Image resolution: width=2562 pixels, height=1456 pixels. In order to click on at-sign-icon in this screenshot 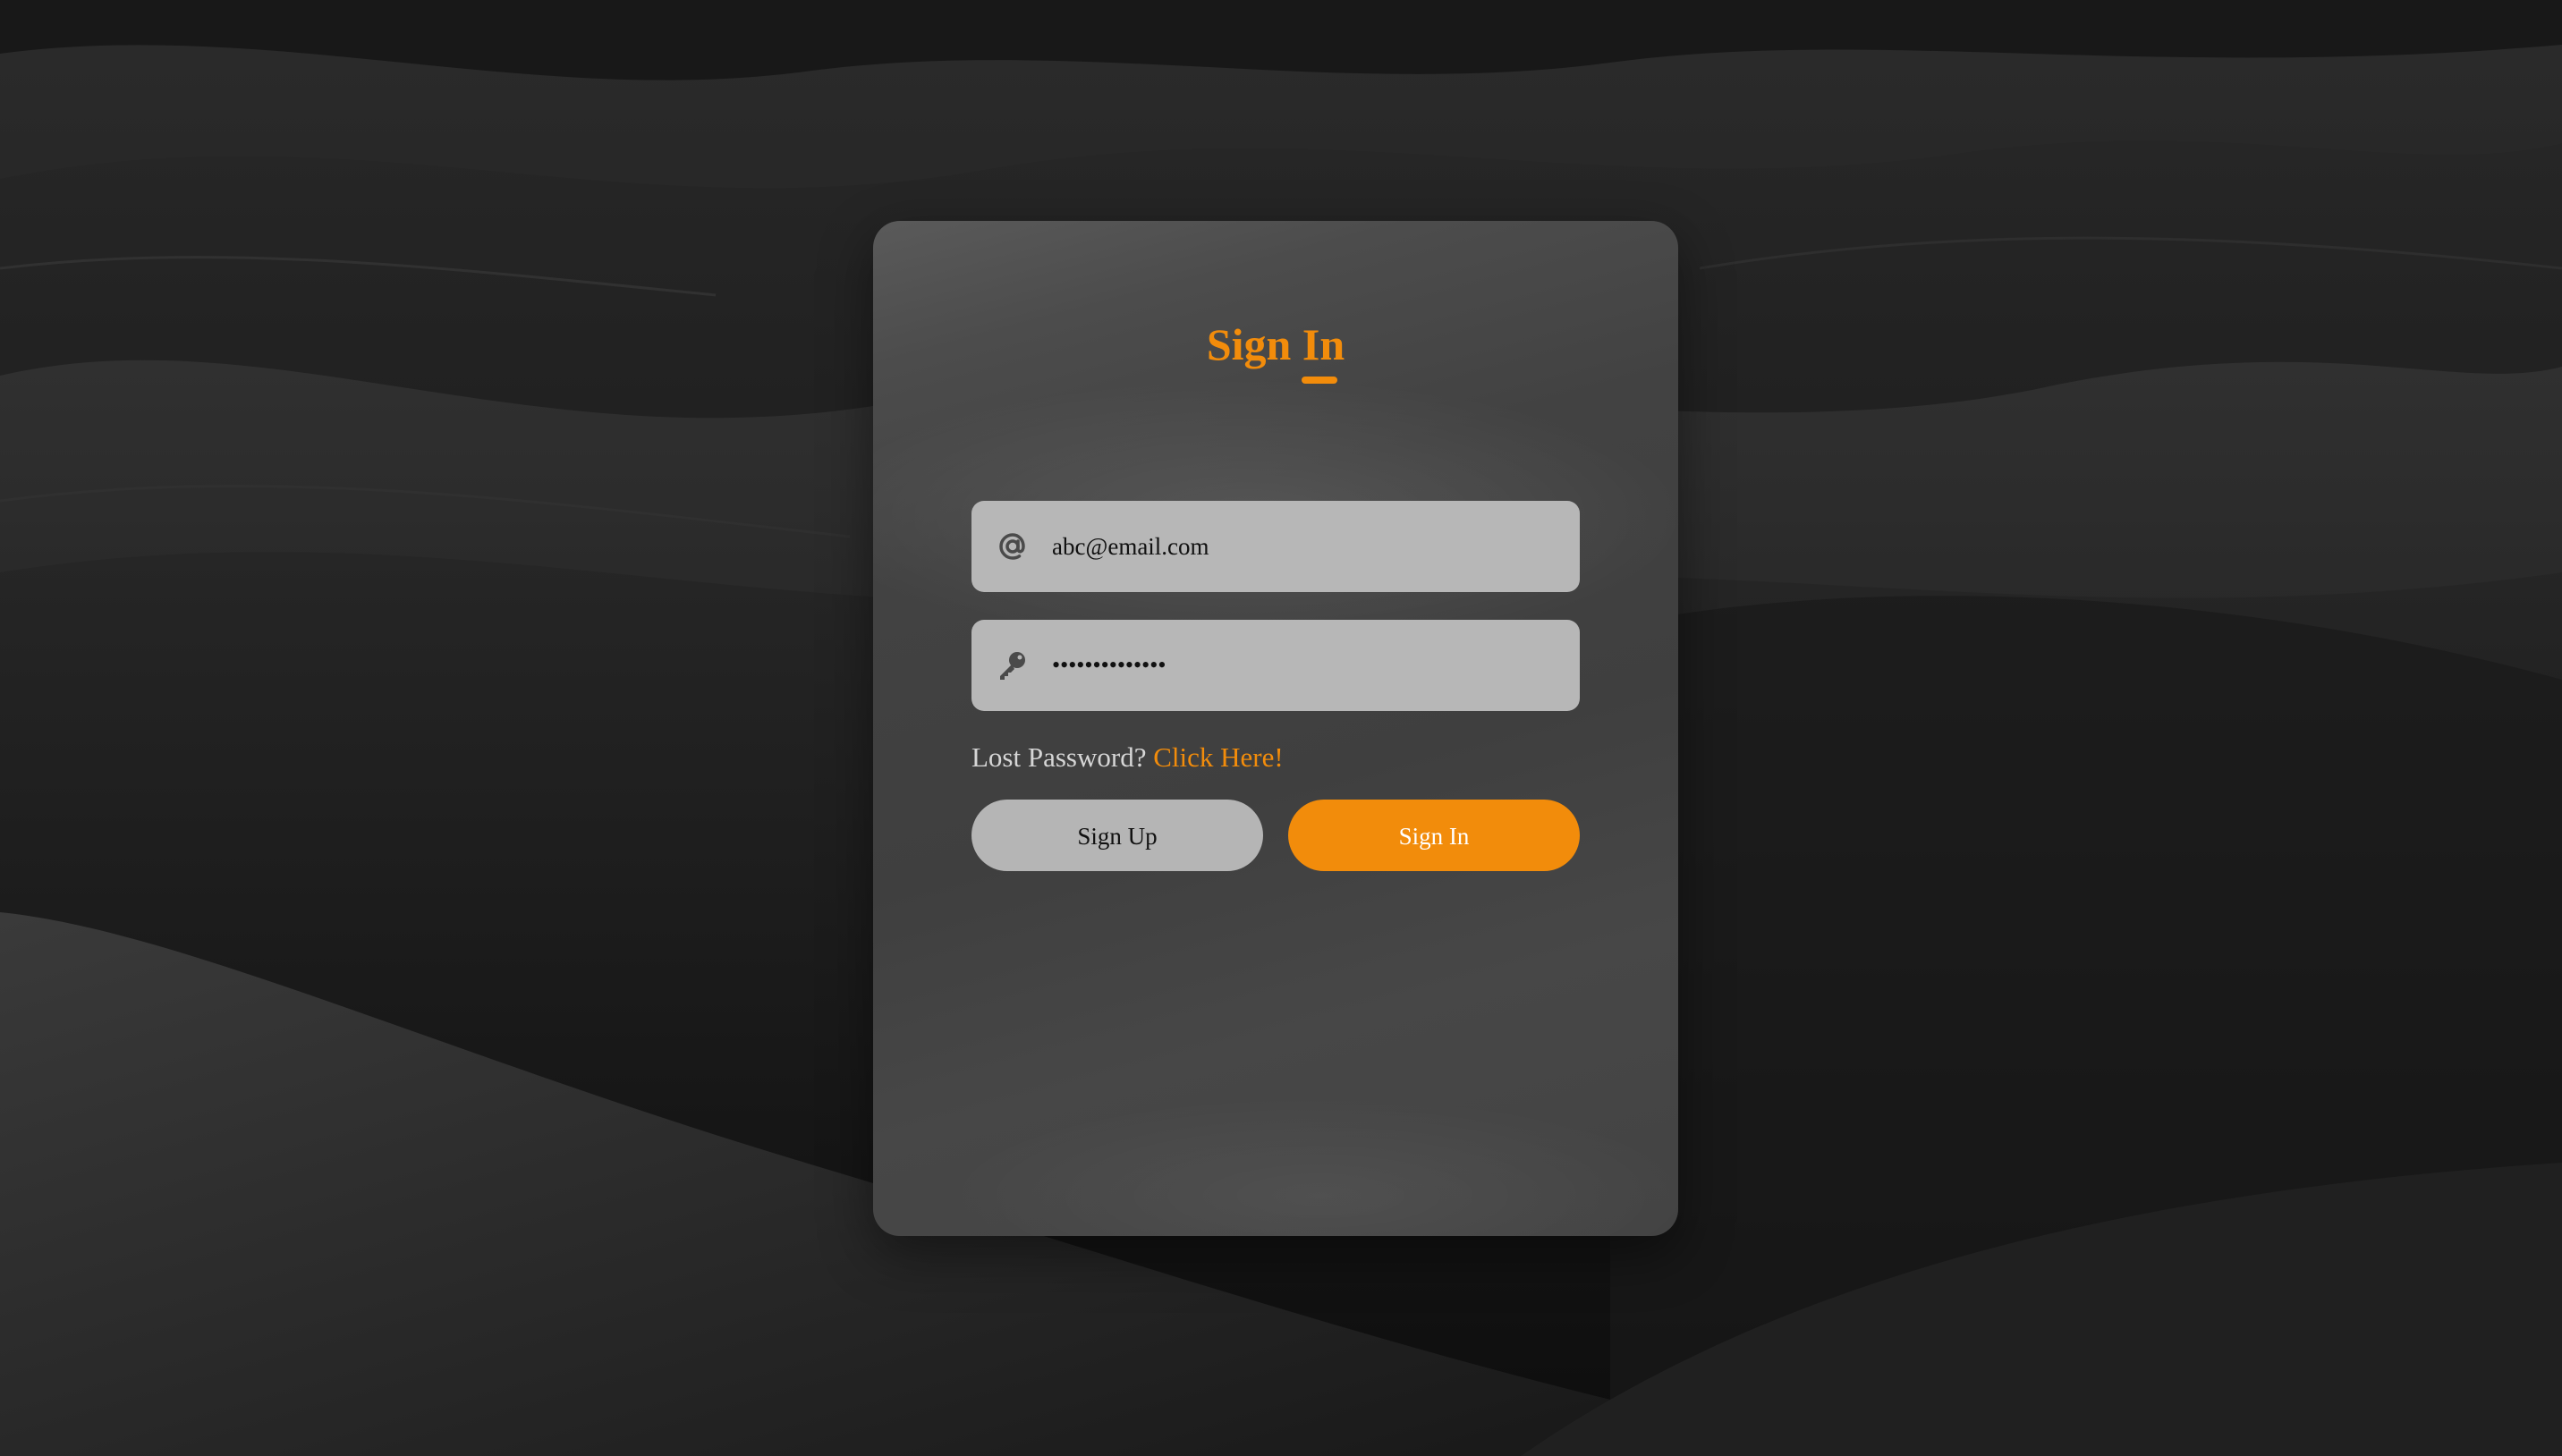, I will do `click(1012, 546)`.